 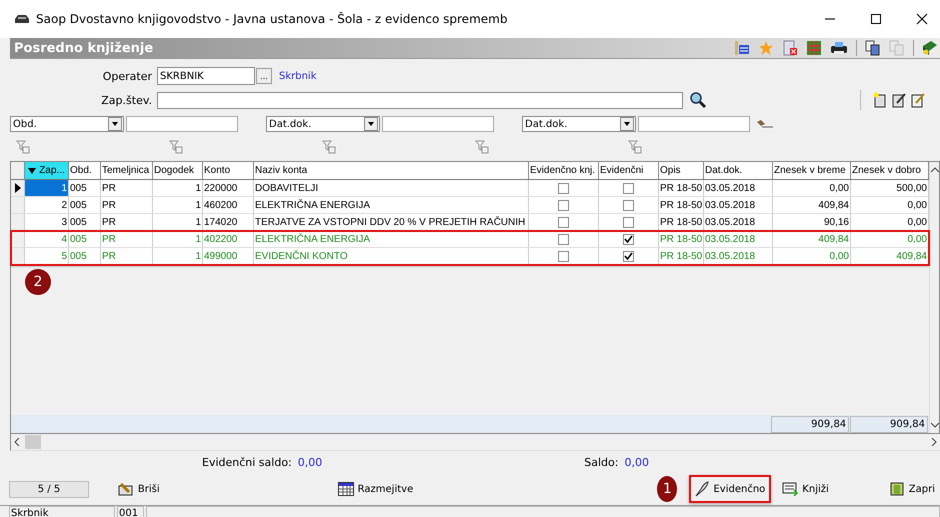 What do you see at coordinates (391, 188) in the screenshot?
I see `table-cell: DOBAVITELJI` at bounding box center [391, 188].